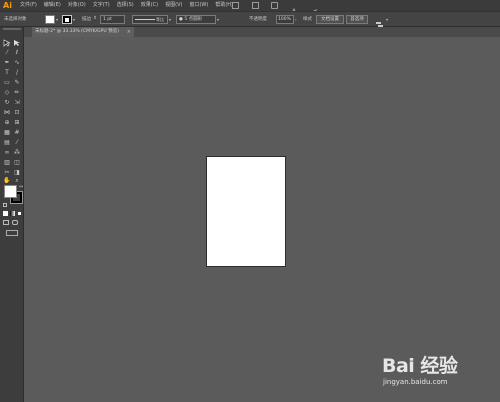 Image resolution: width=500 pixels, height=402 pixels. What do you see at coordinates (294, 8) in the screenshot?
I see `gpu-performance-icon` at bounding box center [294, 8].